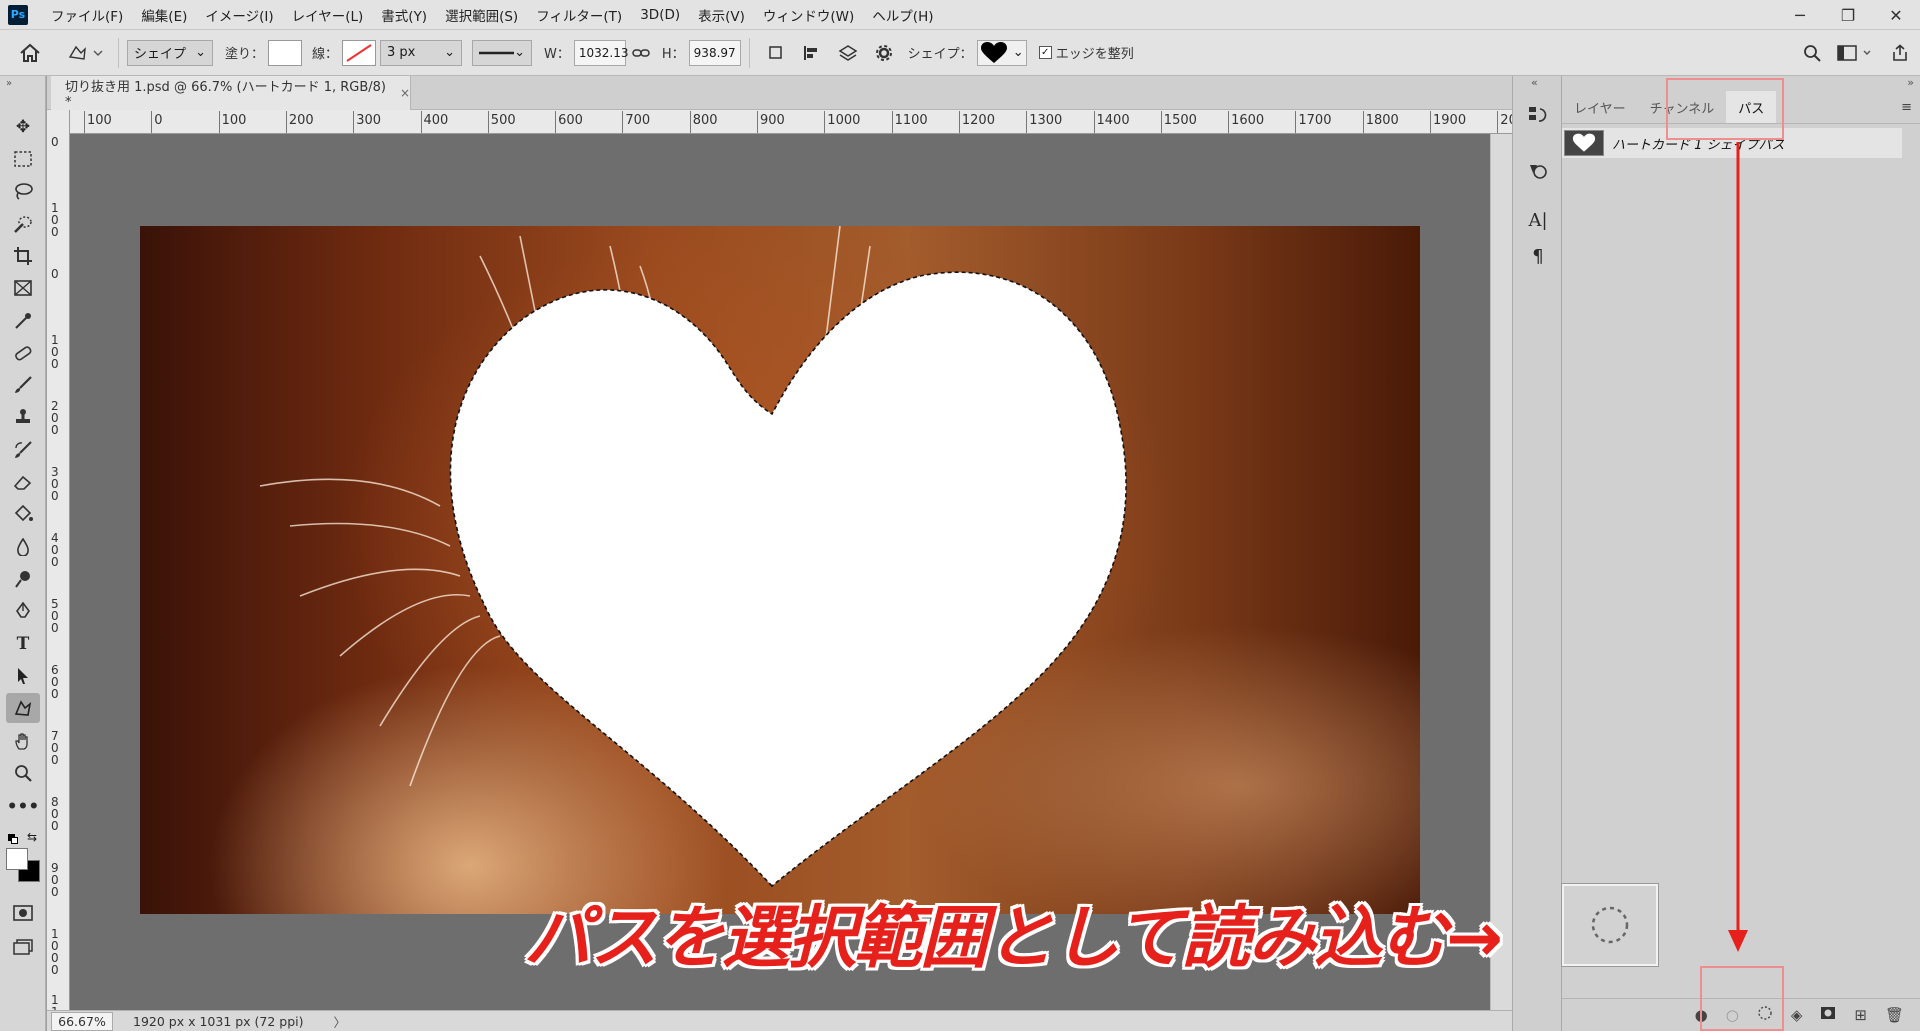 The image size is (1920, 1031). Describe the element at coordinates (23, 579) in the screenshot. I see `dodge-icon` at that location.